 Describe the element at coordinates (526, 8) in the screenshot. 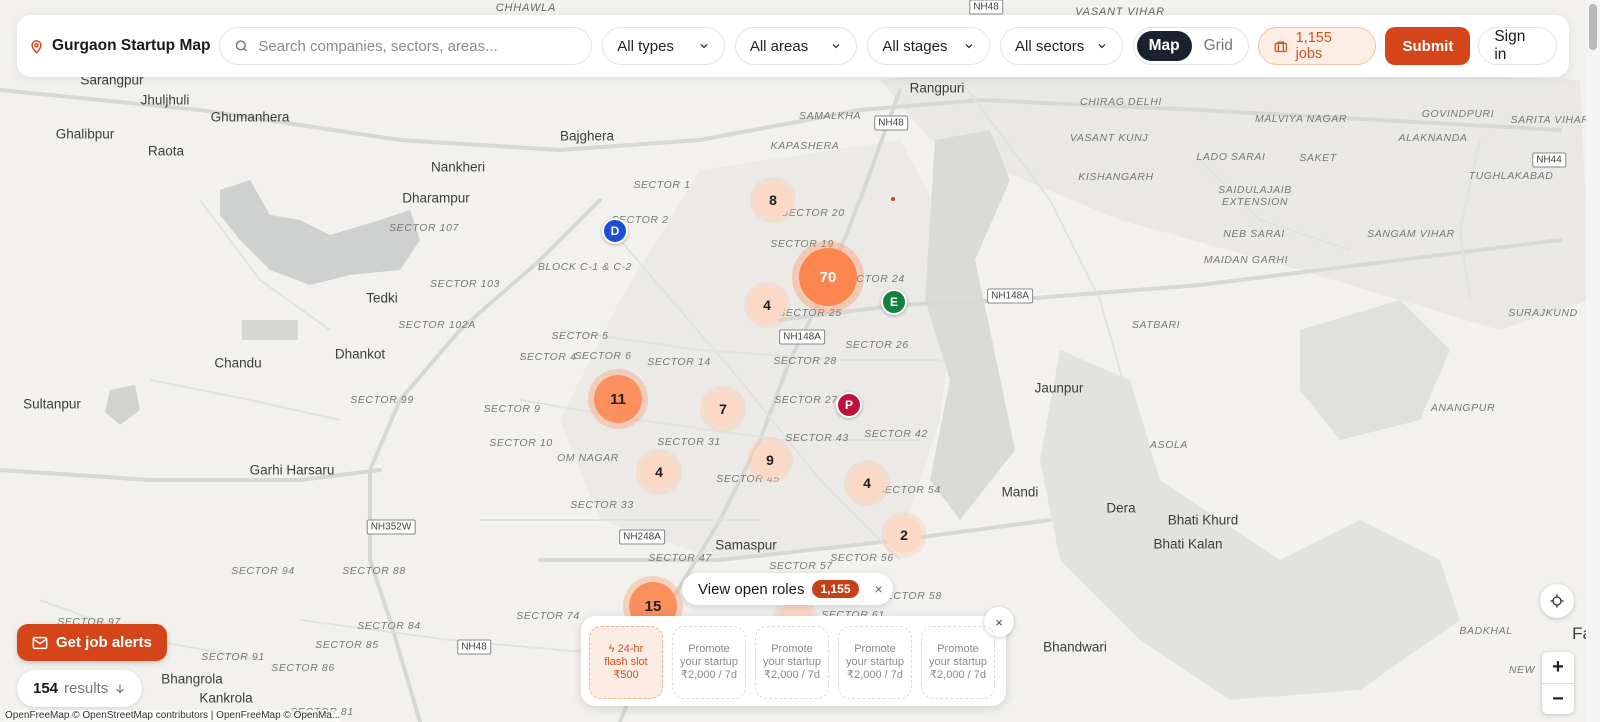

I see `map-label: CHHAWLA` at that location.